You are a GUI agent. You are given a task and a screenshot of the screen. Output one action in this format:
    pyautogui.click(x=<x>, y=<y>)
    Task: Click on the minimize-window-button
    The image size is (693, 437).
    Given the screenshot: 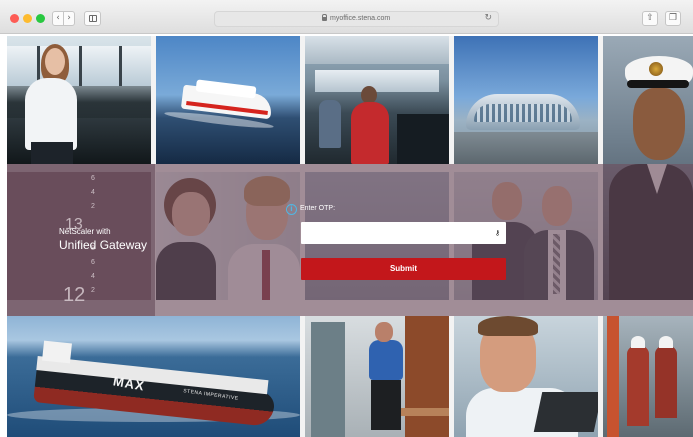 What is the action you would take?
    pyautogui.click(x=27, y=18)
    